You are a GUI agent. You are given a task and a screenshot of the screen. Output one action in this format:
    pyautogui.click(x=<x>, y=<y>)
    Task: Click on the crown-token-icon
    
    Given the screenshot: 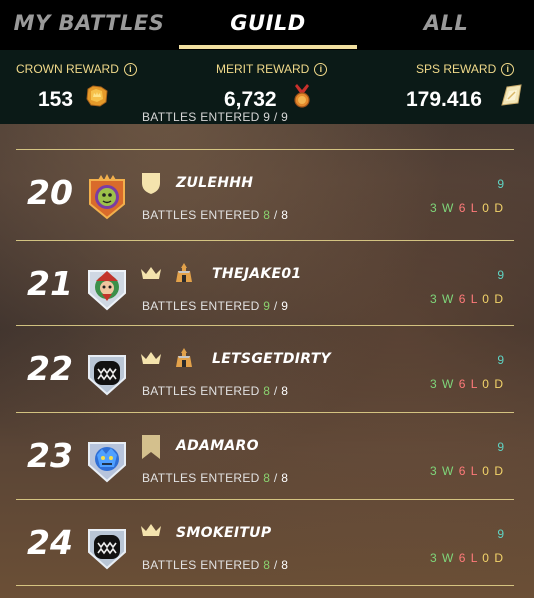 What is the action you would take?
    pyautogui.click(x=97, y=96)
    